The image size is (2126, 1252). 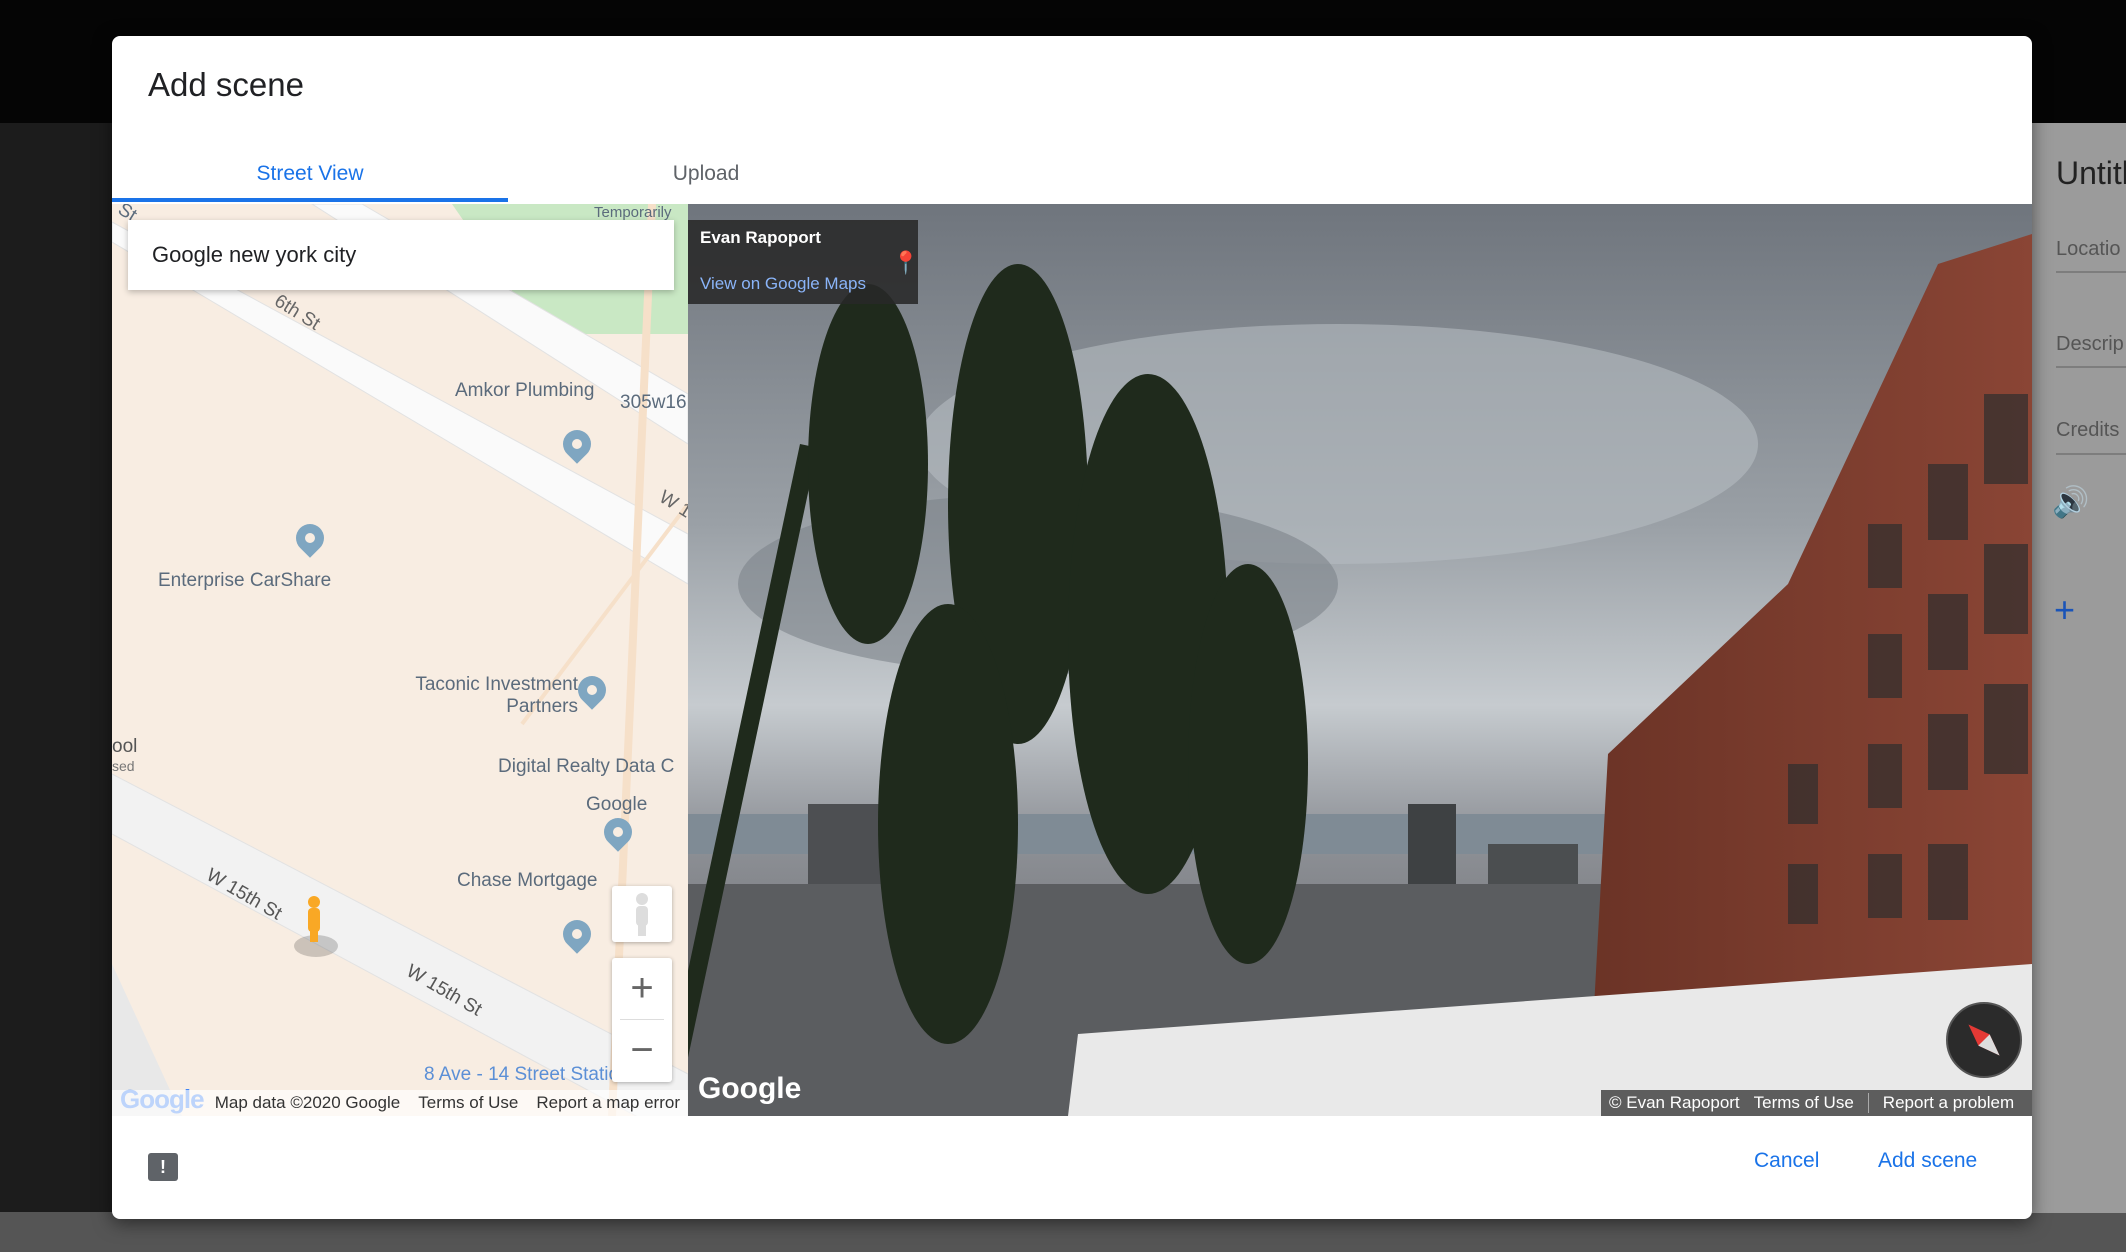 I want to click on cancel-button: Cancel, so click(x=1786, y=1161).